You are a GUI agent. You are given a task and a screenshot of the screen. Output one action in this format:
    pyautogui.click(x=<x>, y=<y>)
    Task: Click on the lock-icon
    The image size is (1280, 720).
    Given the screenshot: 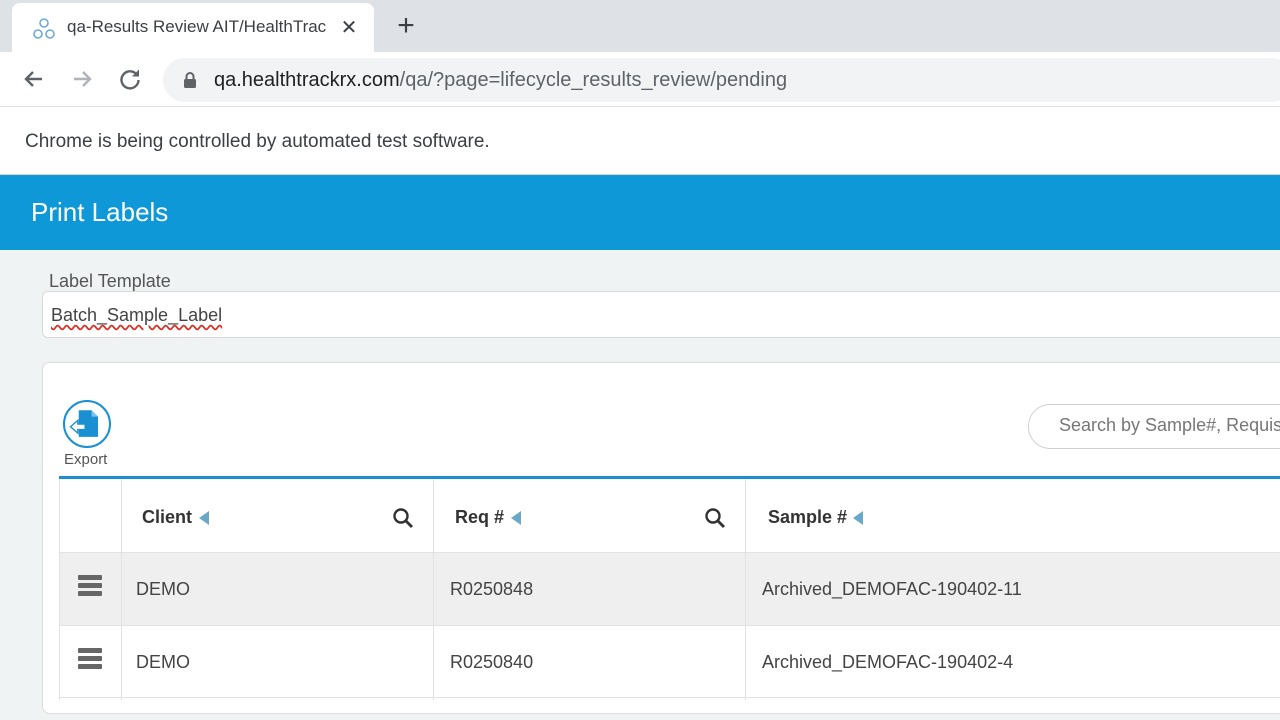 What is the action you would take?
    pyautogui.click(x=190, y=80)
    